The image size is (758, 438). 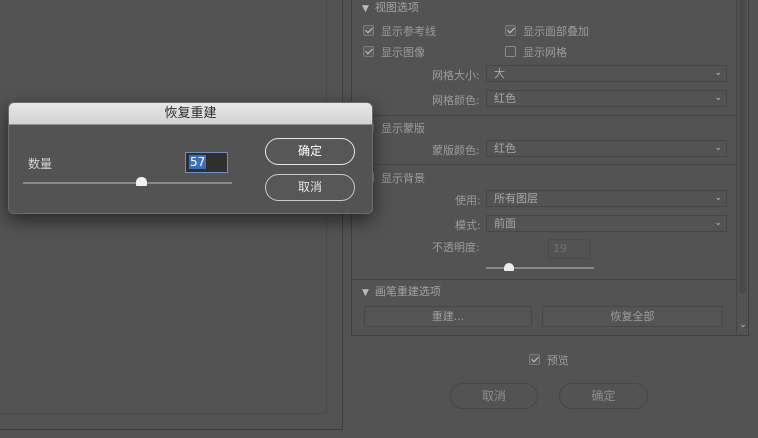 I want to click on opacity-slider-thumb, so click(x=509, y=267).